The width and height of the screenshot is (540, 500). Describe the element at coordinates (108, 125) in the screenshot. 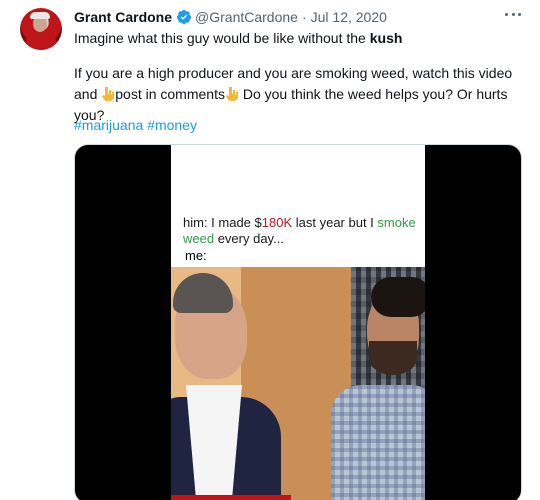

I see `hashtag-marijuana: #marijuana` at that location.